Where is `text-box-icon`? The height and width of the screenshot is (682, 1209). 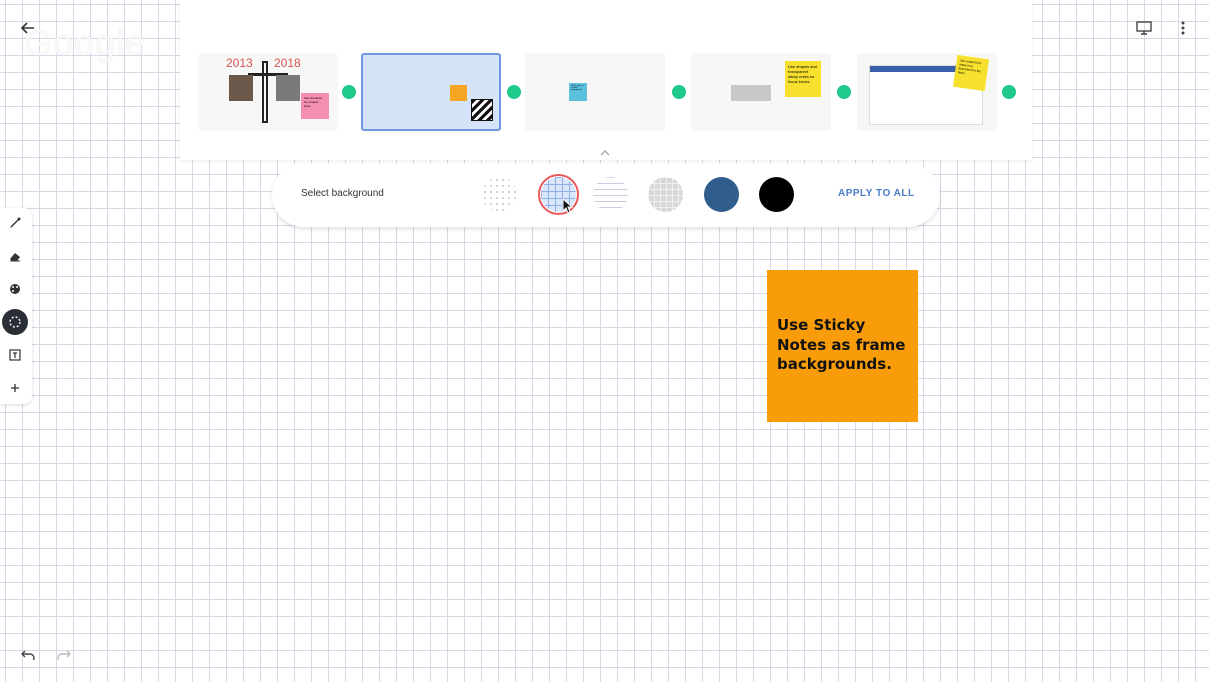 text-box-icon is located at coordinates (15, 355).